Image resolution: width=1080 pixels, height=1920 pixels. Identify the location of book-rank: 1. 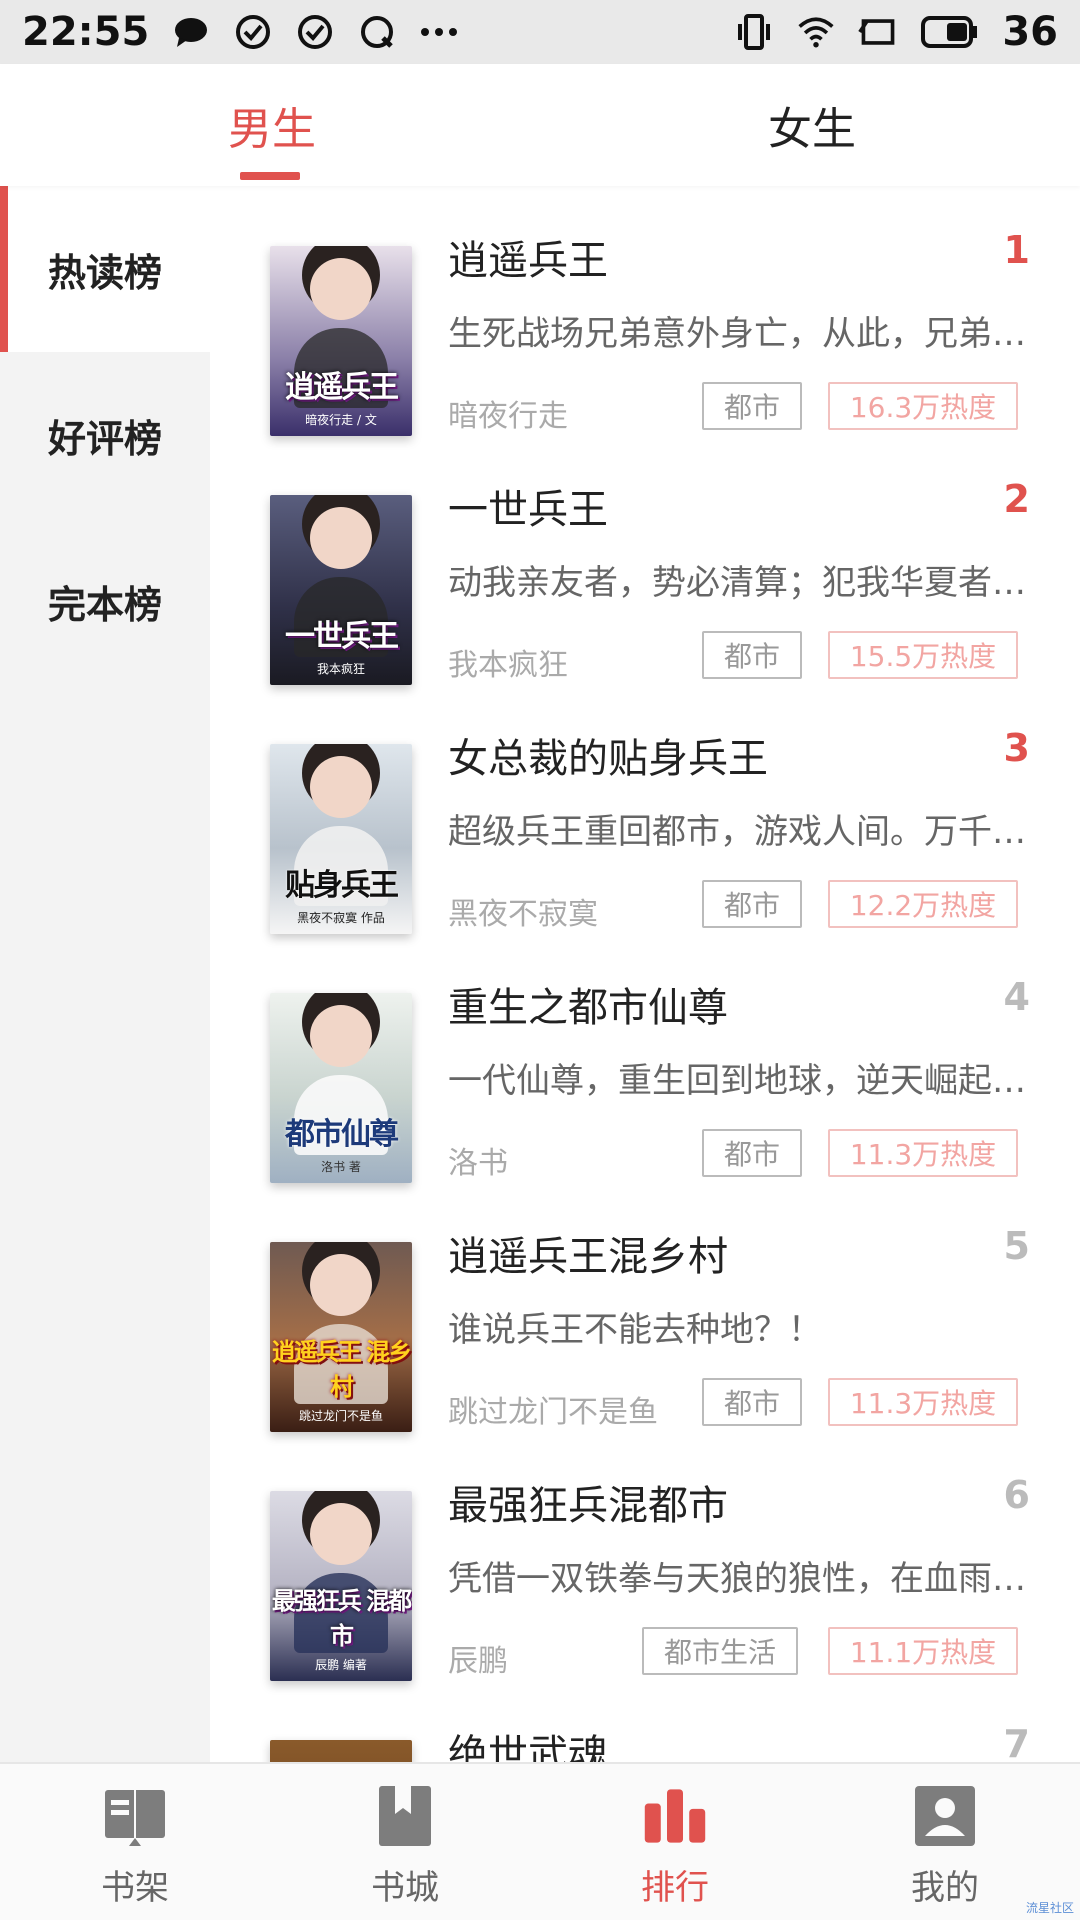
(1016, 250).